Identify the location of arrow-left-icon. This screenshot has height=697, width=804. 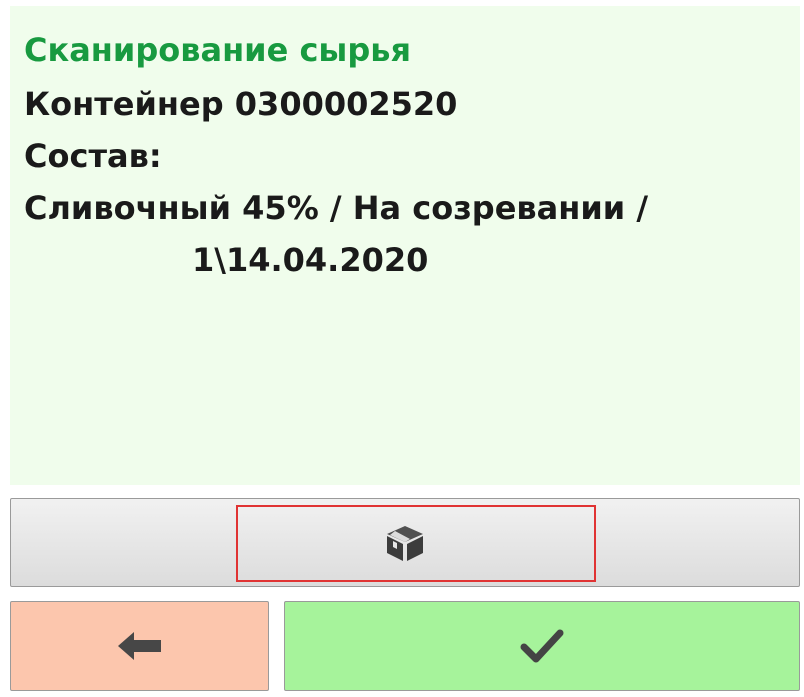
(140, 646).